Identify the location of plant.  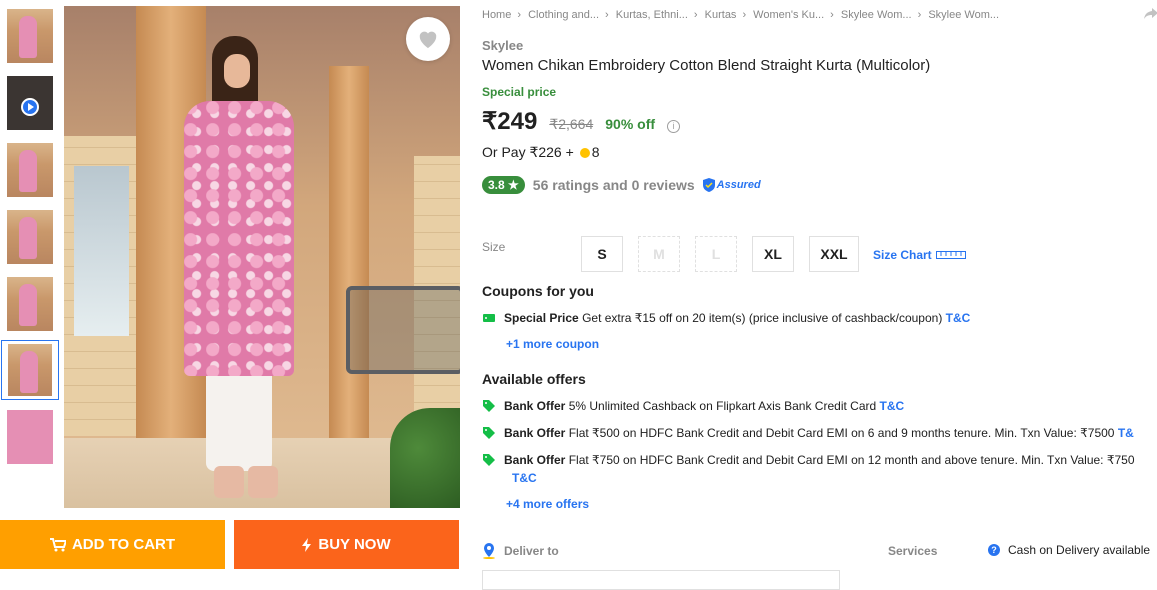
(425, 458).